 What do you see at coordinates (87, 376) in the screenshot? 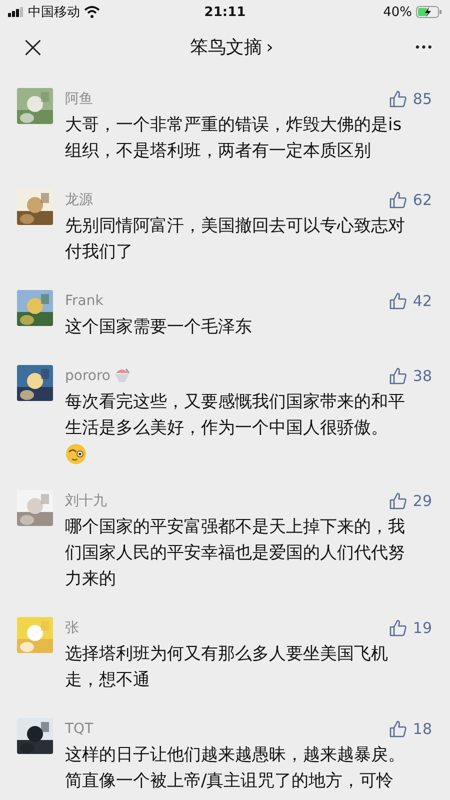
I see `commenter-name: pororo` at bounding box center [87, 376].